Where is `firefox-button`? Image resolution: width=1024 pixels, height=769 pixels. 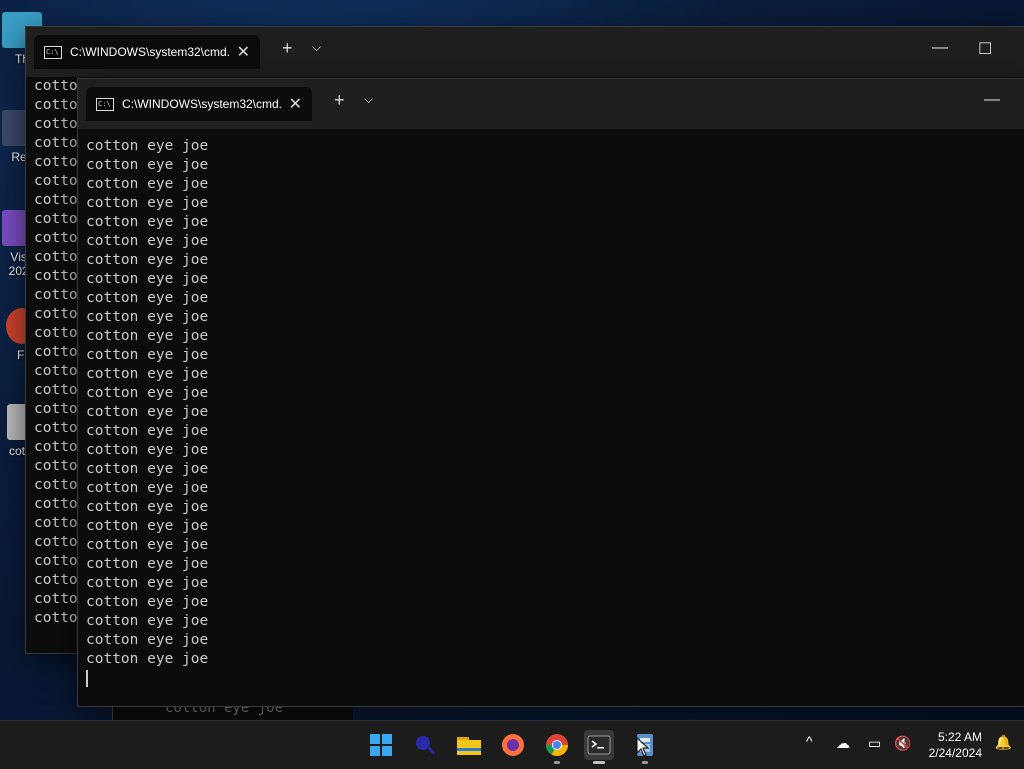
firefox-button is located at coordinates (513, 745).